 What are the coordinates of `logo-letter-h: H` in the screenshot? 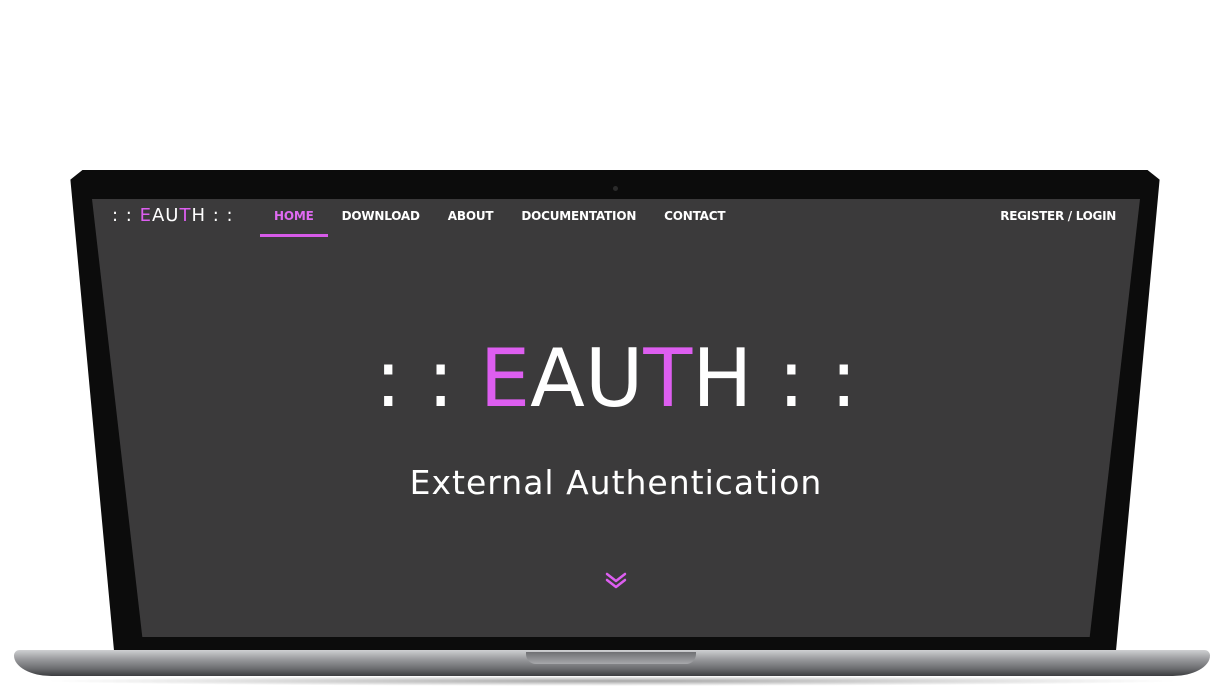 It's located at (198, 215).